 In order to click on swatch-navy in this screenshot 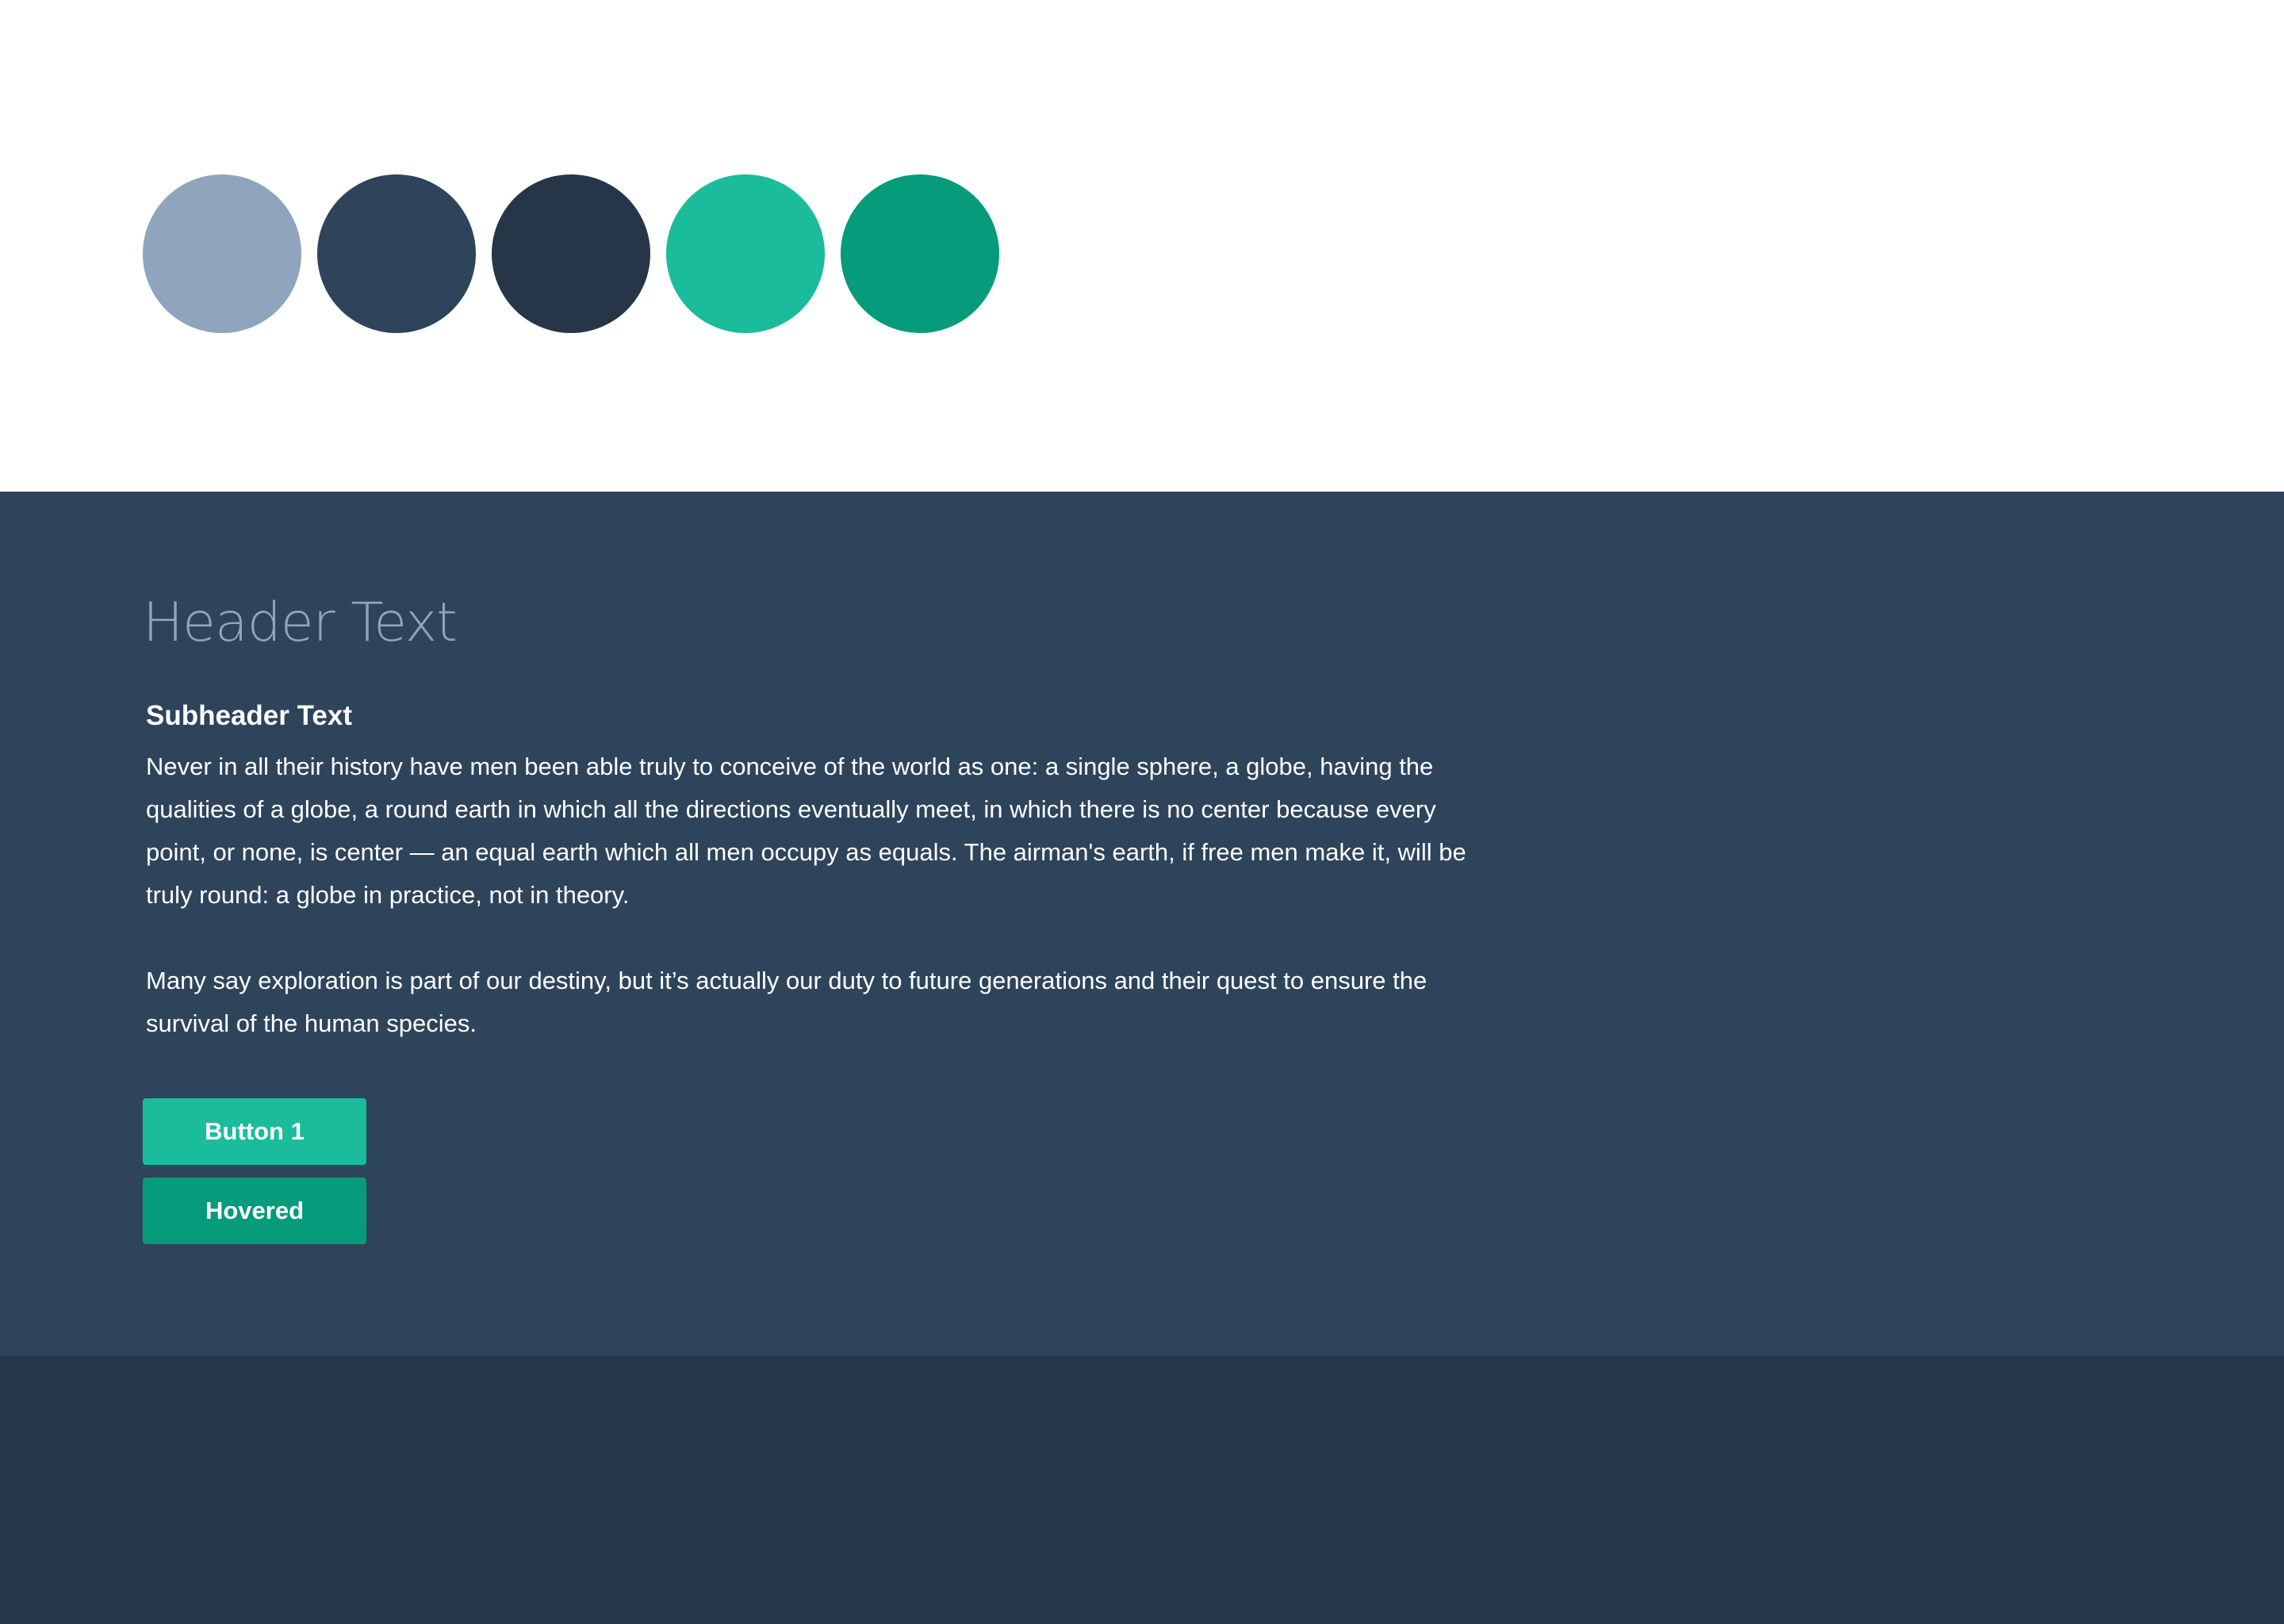, I will do `click(396, 253)`.